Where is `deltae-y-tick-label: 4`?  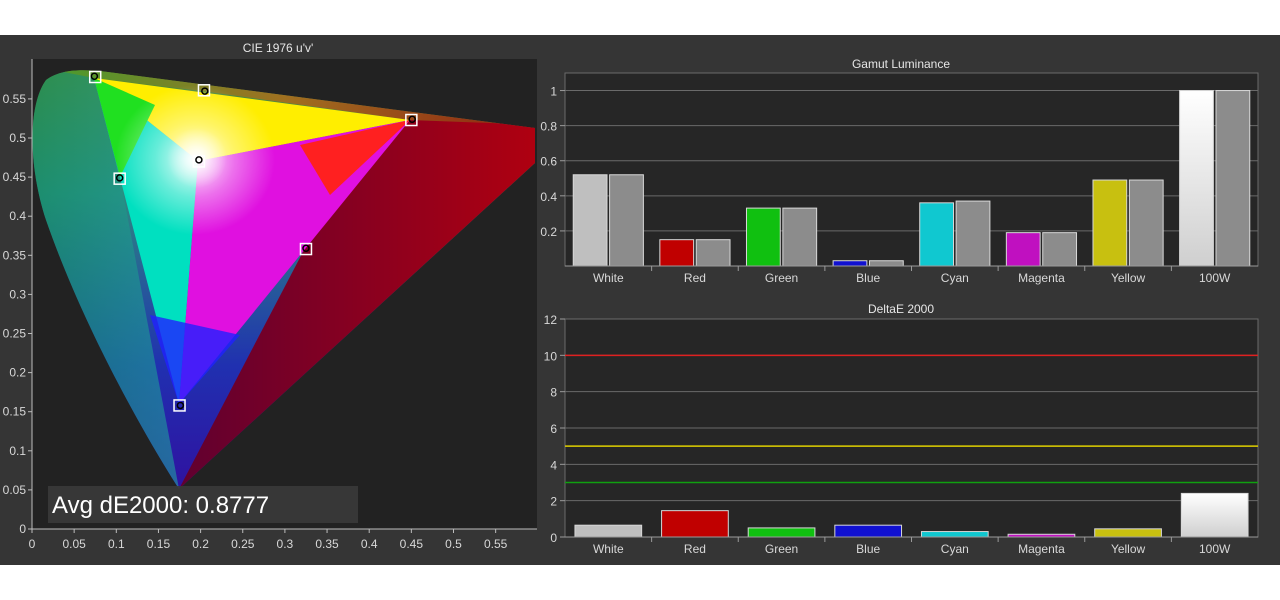
deltae-y-tick-label: 4 is located at coordinates (553, 465).